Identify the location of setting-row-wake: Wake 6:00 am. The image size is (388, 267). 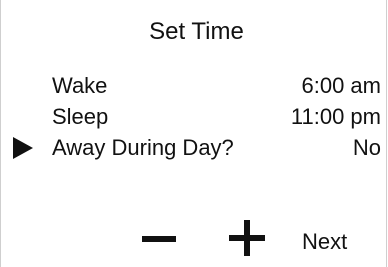
(193, 86).